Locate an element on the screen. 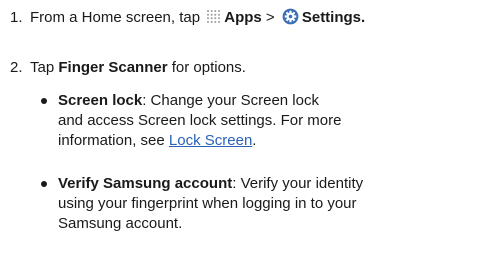 This screenshot has width=500, height=255. step-number: 2. is located at coordinates (16, 67).